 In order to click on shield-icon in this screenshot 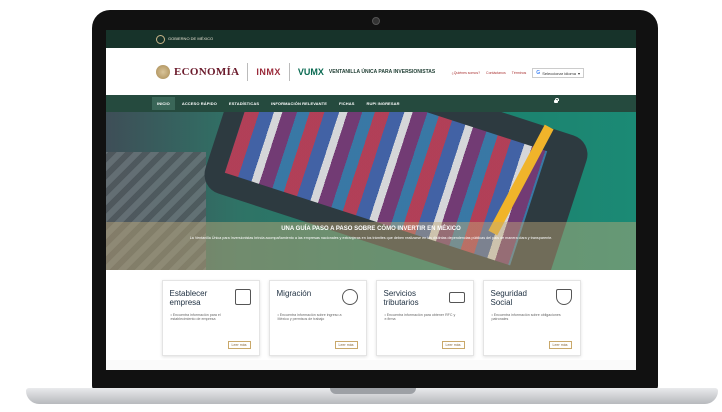, I will do `click(563, 297)`.